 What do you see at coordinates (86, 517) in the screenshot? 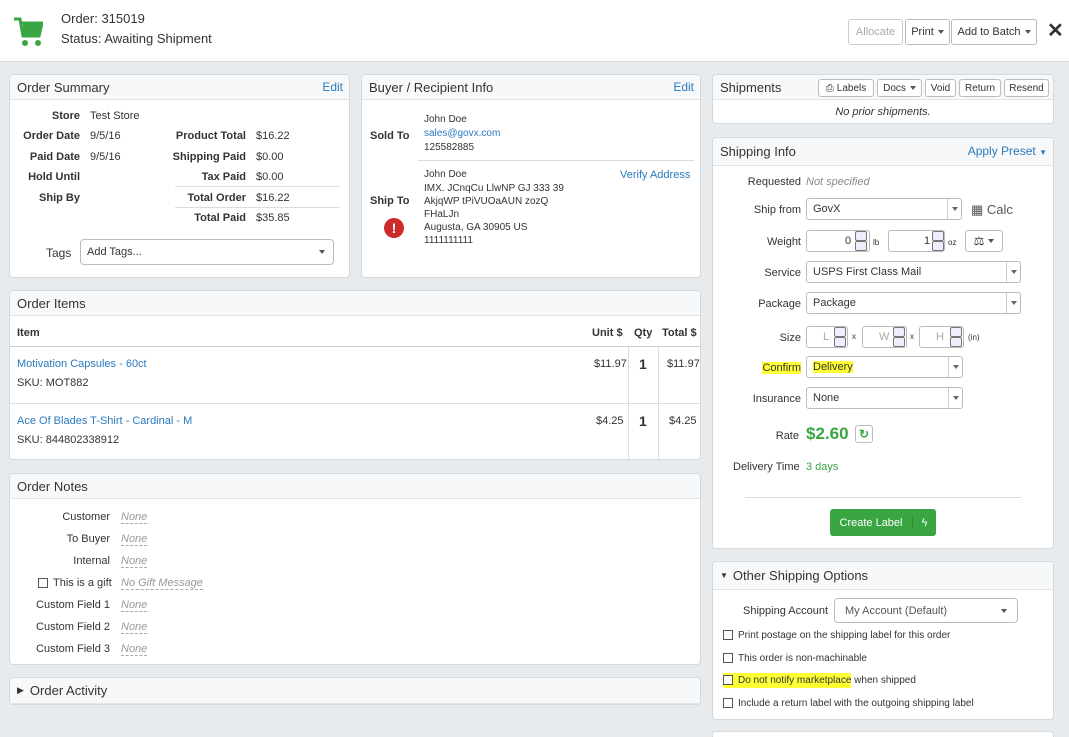
I see `customer-note-label: Customer` at bounding box center [86, 517].